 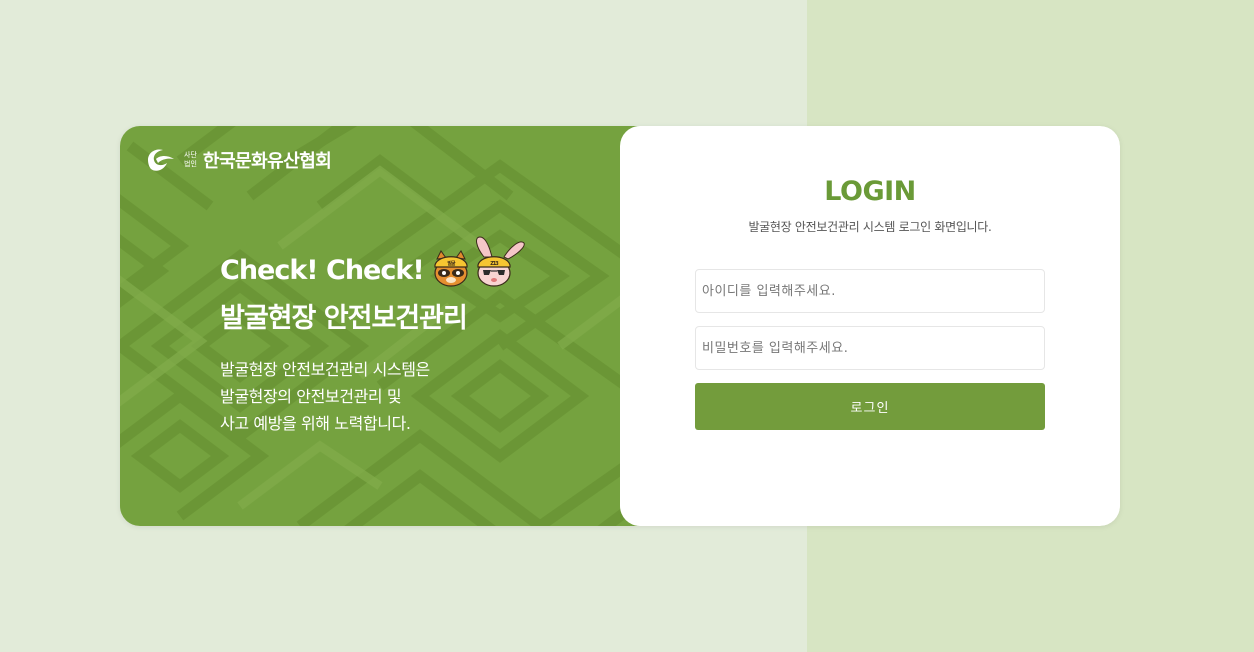 What do you see at coordinates (315, 423) in the screenshot?
I see `description-line-3: 사고 예방을 위해 노력합니다.` at bounding box center [315, 423].